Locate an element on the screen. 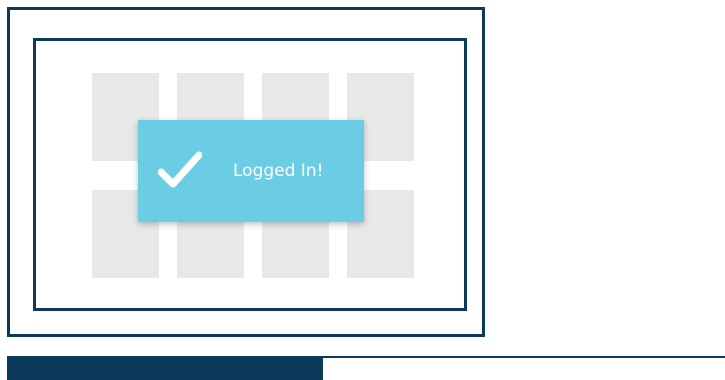  checkmark-icon is located at coordinates (180, 169).